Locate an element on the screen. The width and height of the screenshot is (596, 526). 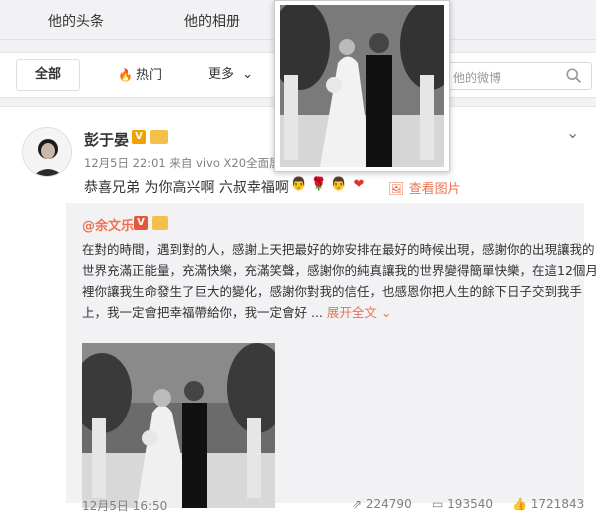
filter-more: 更多 ⌄ is located at coordinates (230, 75).